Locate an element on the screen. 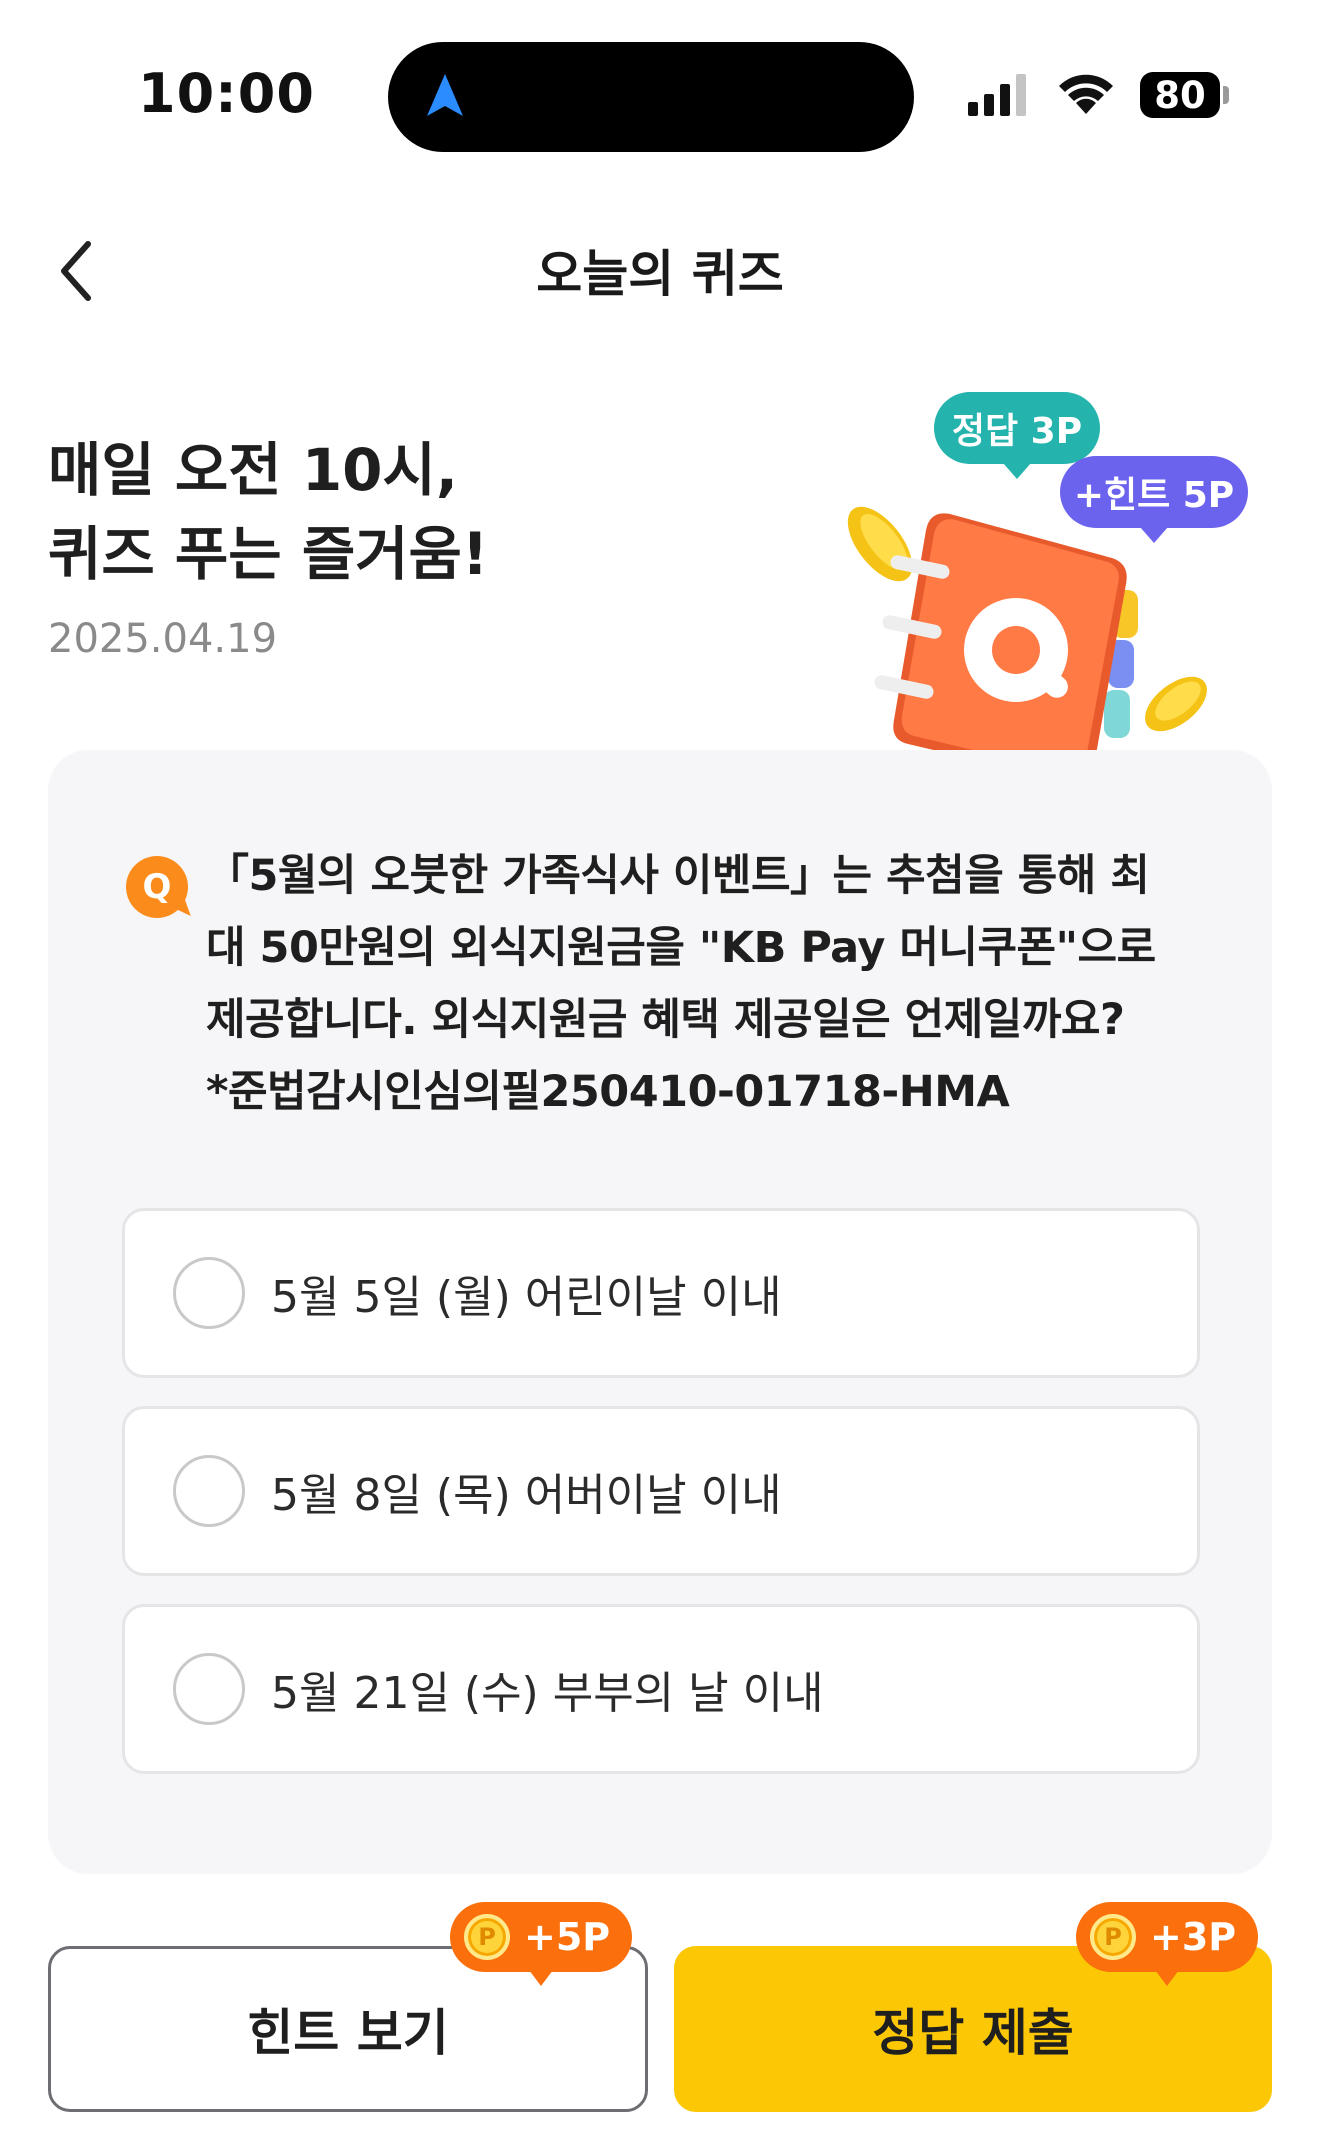  navigation-arrow-icon is located at coordinates (445, 95).